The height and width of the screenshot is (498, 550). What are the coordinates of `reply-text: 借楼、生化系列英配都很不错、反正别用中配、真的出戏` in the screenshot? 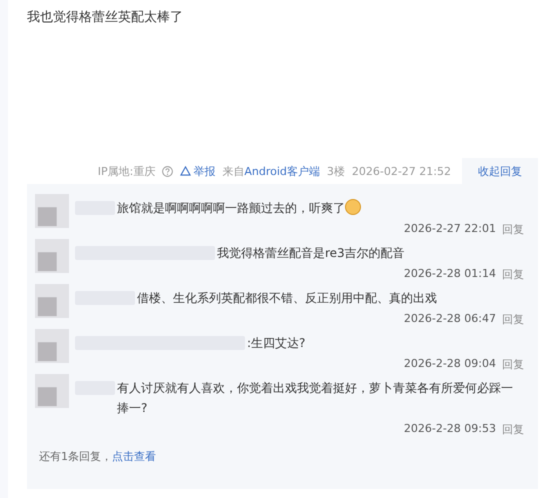 It's located at (287, 298).